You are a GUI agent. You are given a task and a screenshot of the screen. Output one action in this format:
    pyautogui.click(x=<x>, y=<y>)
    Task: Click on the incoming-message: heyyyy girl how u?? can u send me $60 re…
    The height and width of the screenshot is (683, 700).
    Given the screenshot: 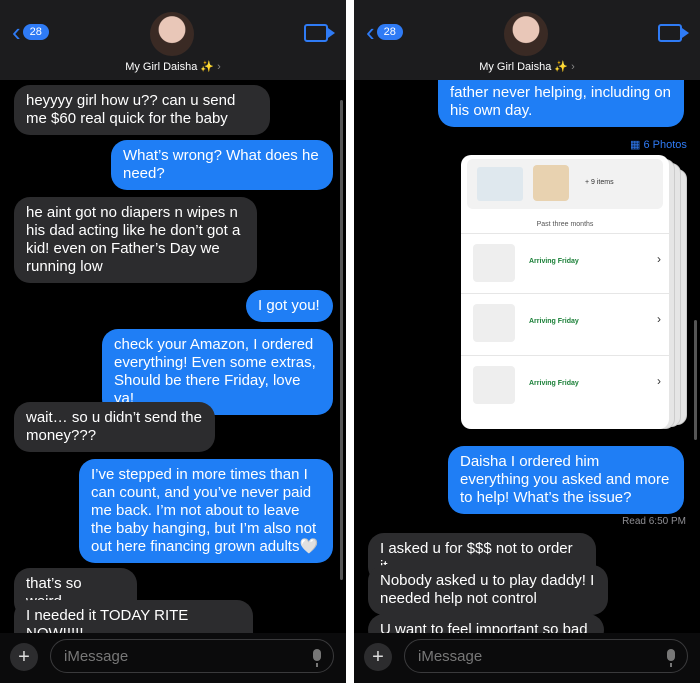 What is the action you would take?
    pyautogui.click(x=142, y=110)
    